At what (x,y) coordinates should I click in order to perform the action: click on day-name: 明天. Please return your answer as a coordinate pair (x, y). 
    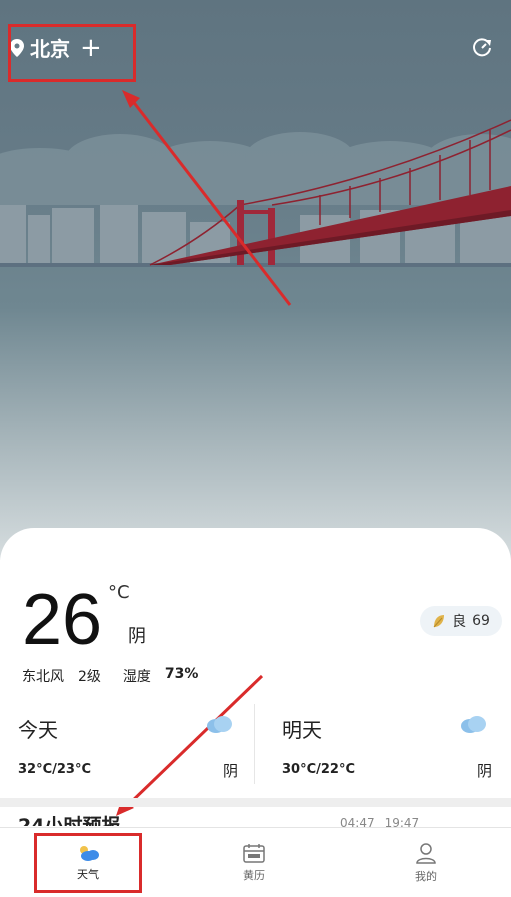
    Looking at the image, I should click on (302, 730).